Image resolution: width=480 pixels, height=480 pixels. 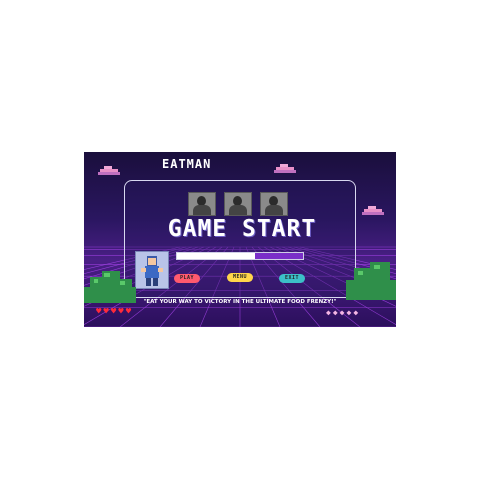 I want to click on play-button: PLAY, so click(x=187, y=278).